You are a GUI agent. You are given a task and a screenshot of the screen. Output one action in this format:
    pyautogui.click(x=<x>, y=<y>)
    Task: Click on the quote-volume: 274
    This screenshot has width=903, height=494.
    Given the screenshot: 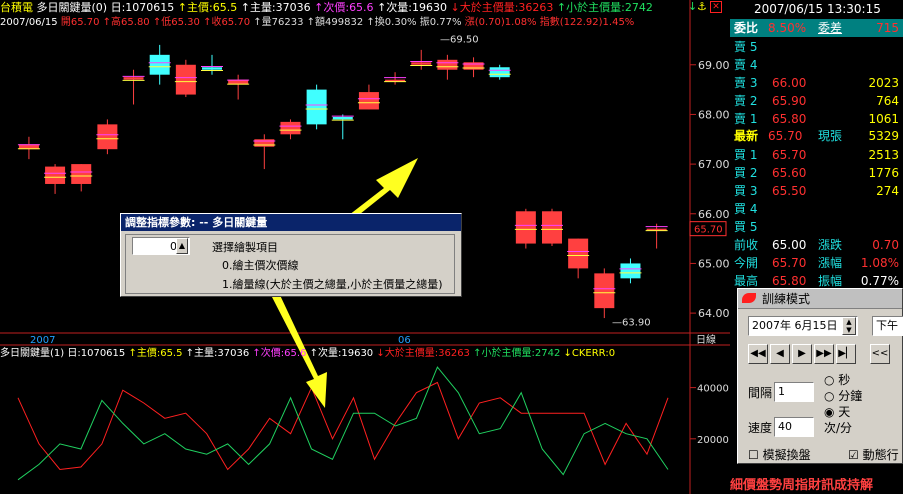 What is the action you would take?
    pyautogui.click(x=887, y=191)
    